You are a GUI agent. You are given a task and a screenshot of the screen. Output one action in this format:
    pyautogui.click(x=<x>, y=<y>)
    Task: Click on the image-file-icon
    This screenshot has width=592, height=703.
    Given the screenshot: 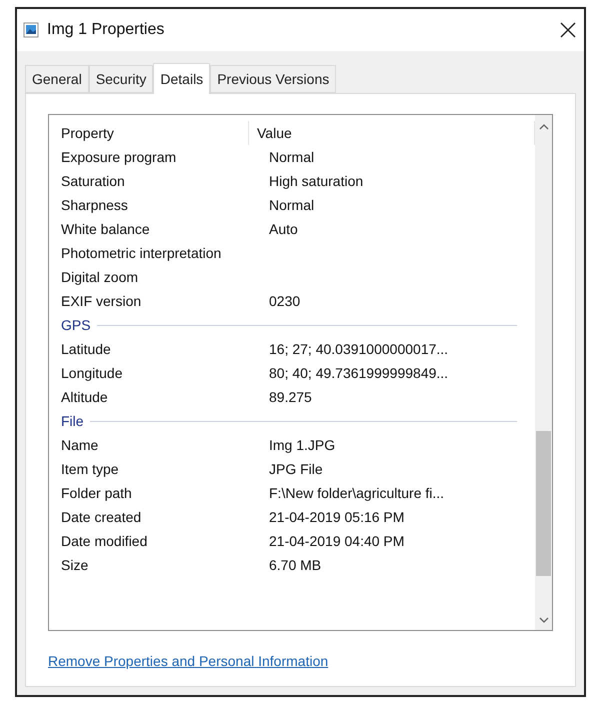 What is the action you would take?
    pyautogui.click(x=31, y=30)
    